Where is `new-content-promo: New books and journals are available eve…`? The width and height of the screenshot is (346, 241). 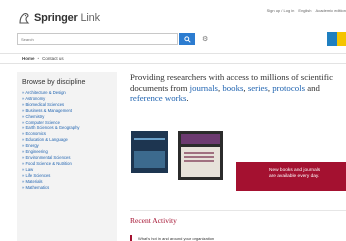 new-content-promo: New books and journals are available eve… is located at coordinates (291, 176).